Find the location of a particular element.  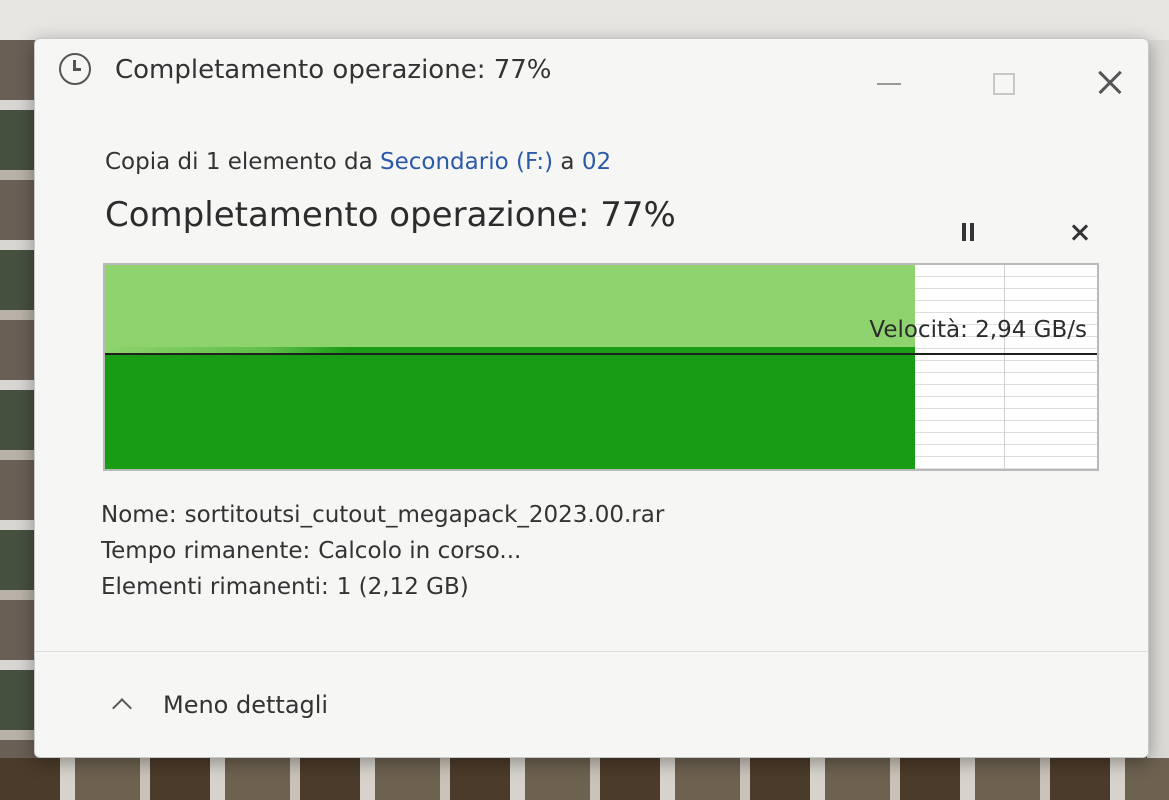

destination-link: 02 is located at coordinates (596, 162).